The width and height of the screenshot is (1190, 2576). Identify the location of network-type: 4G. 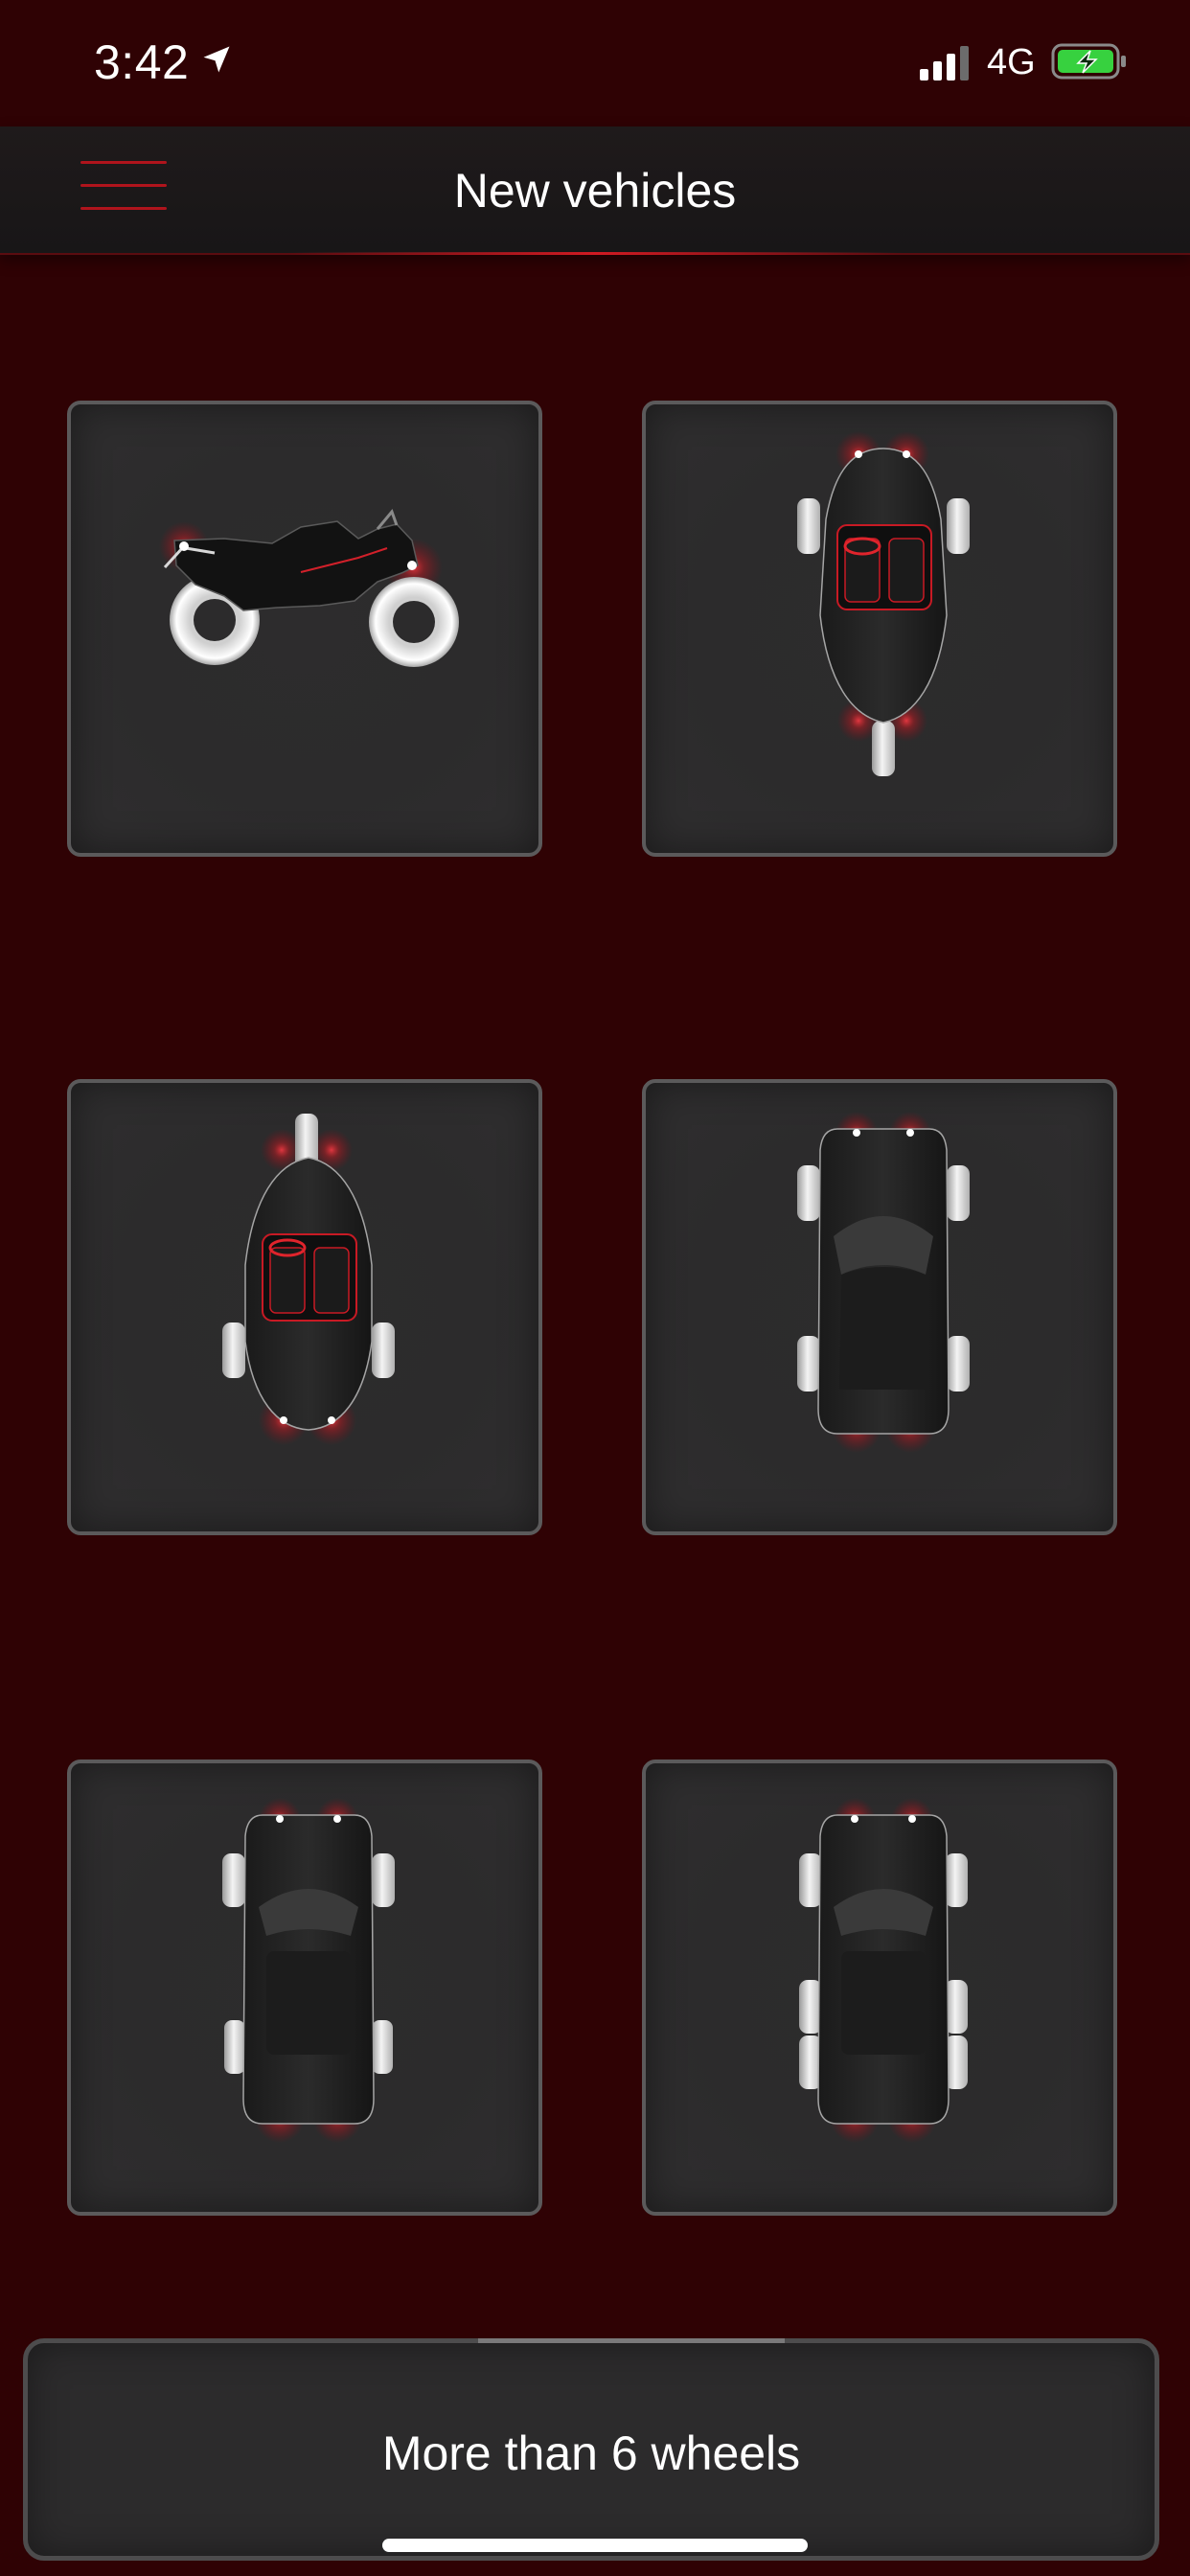
(1012, 62).